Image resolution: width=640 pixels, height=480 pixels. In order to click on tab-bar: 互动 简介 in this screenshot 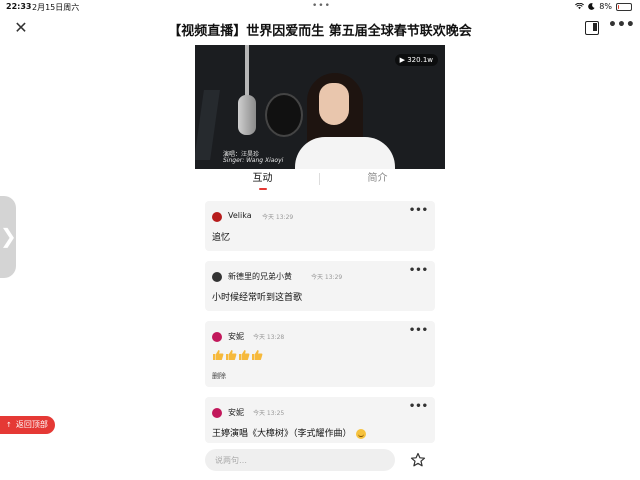, I will do `click(320, 181)`.